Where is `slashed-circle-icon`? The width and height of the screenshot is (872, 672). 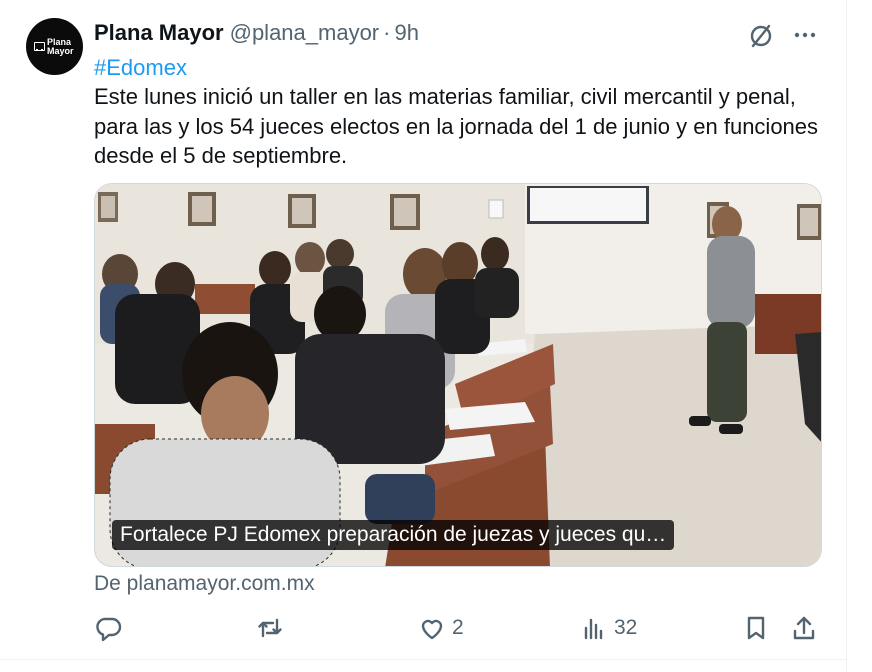
slashed-circle-icon is located at coordinates (761, 35).